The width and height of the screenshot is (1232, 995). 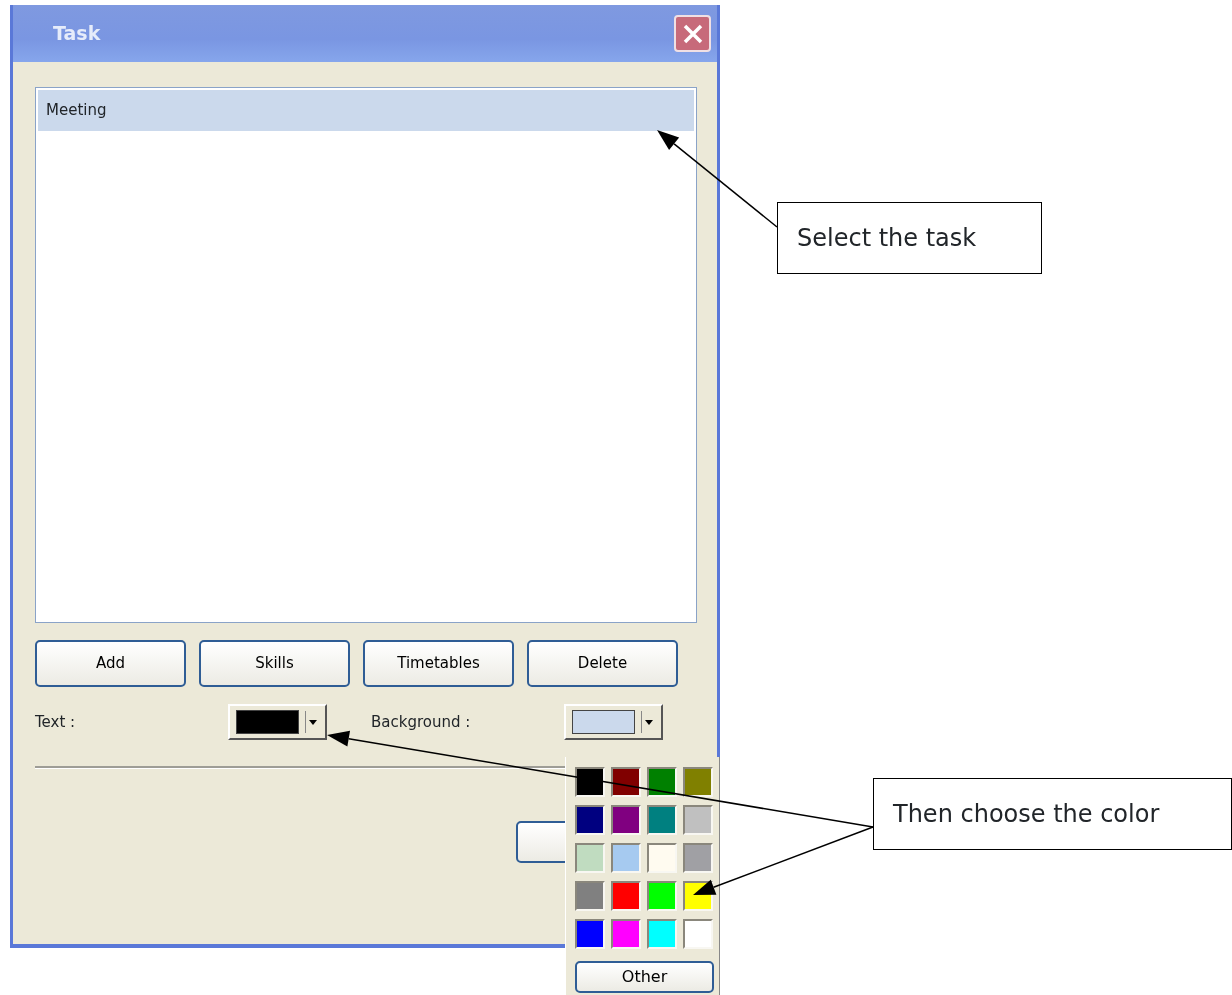 What do you see at coordinates (110, 663) in the screenshot?
I see `dialog-button: Add` at bounding box center [110, 663].